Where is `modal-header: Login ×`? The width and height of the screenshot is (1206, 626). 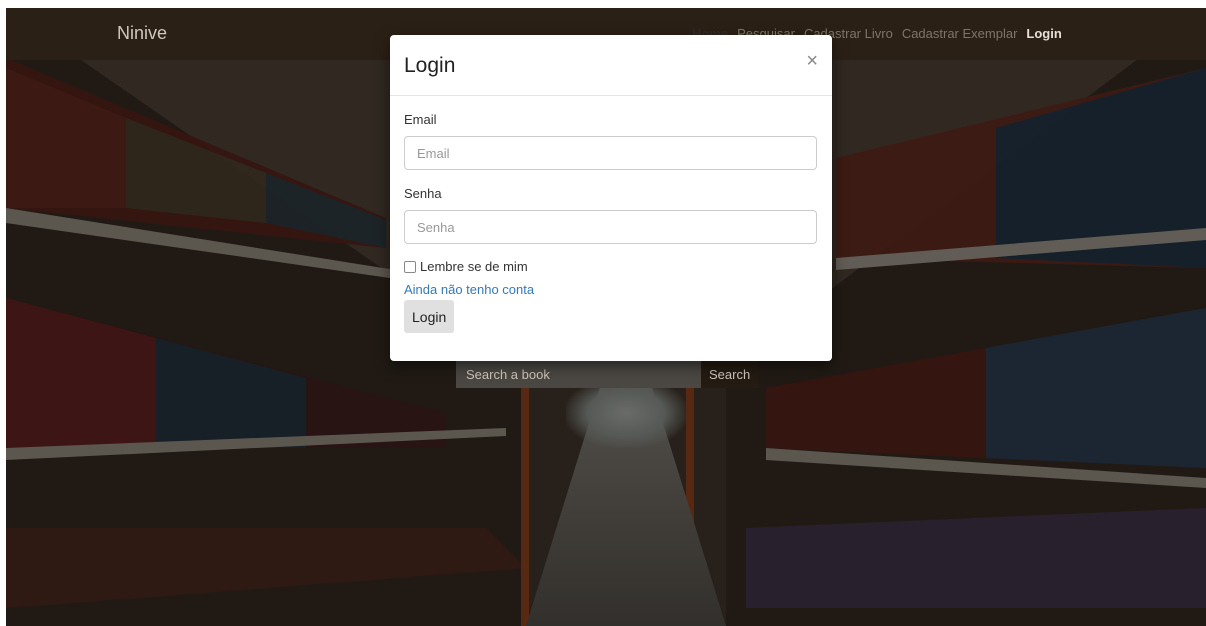 modal-header: Login × is located at coordinates (611, 65).